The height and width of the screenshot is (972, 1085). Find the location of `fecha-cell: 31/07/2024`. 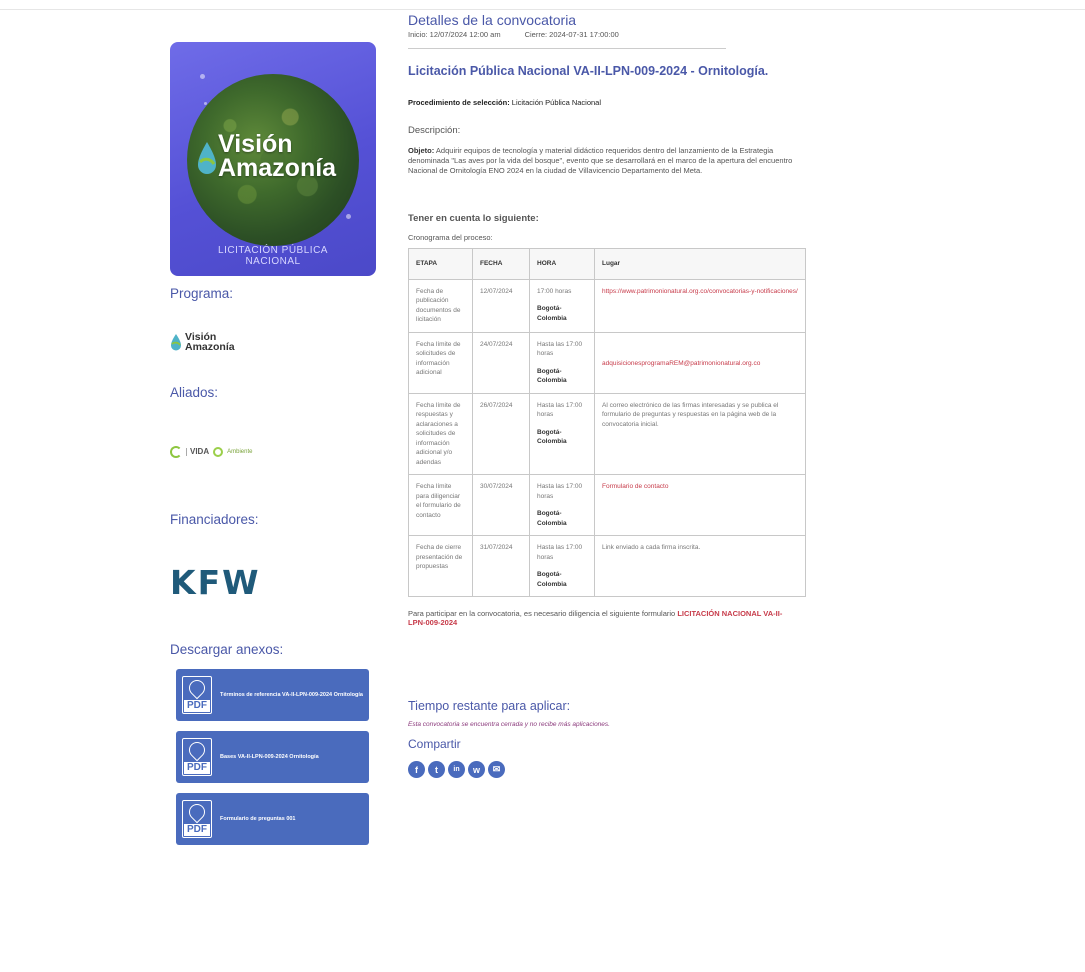

fecha-cell: 31/07/2024 is located at coordinates (501, 566).